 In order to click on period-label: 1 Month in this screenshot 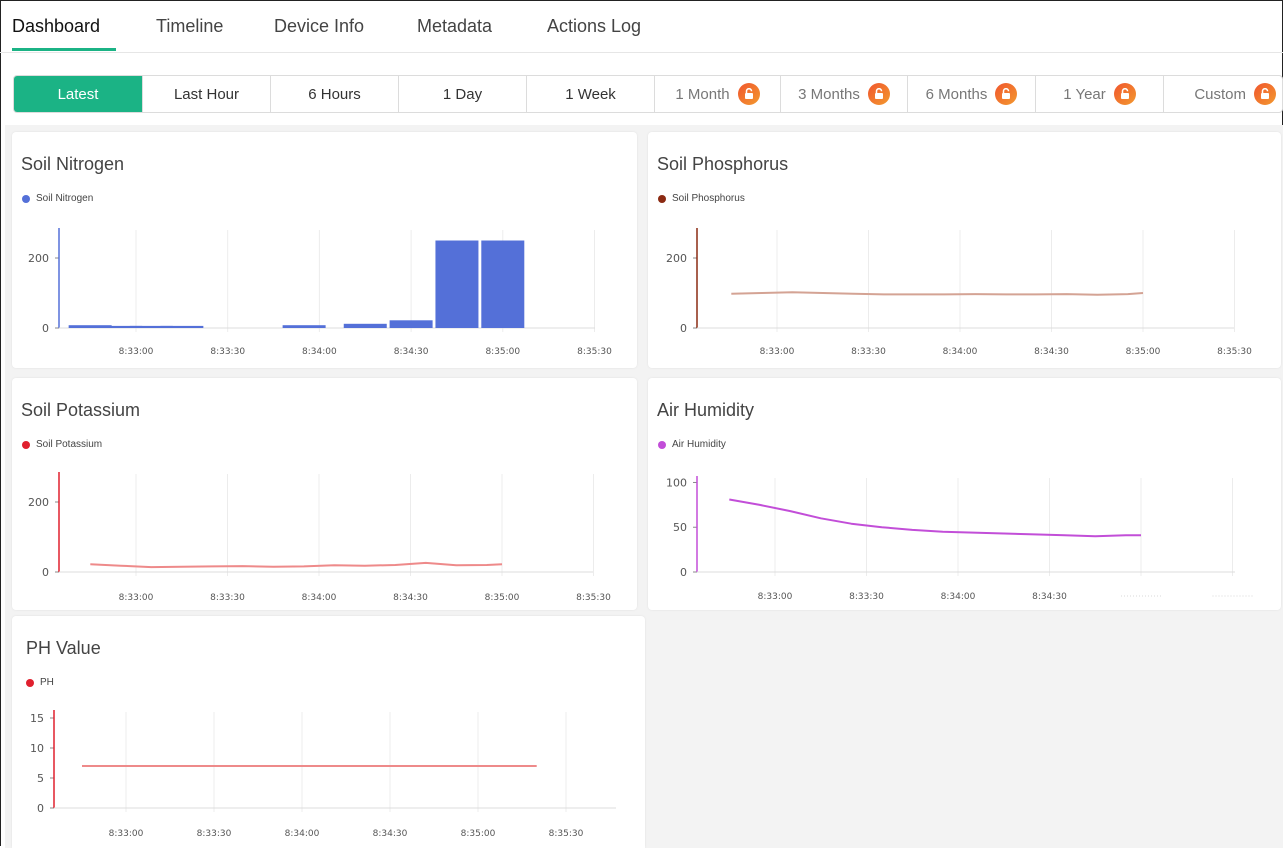, I will do `click(702, 94)`.